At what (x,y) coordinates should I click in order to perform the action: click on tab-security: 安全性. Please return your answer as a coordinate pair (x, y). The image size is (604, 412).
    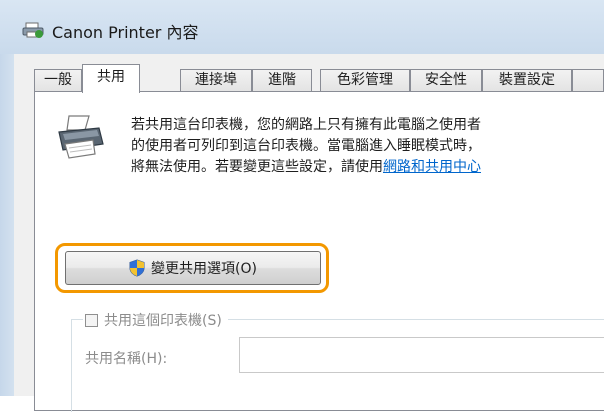
    Looking at the image, I should click on (446, 80).